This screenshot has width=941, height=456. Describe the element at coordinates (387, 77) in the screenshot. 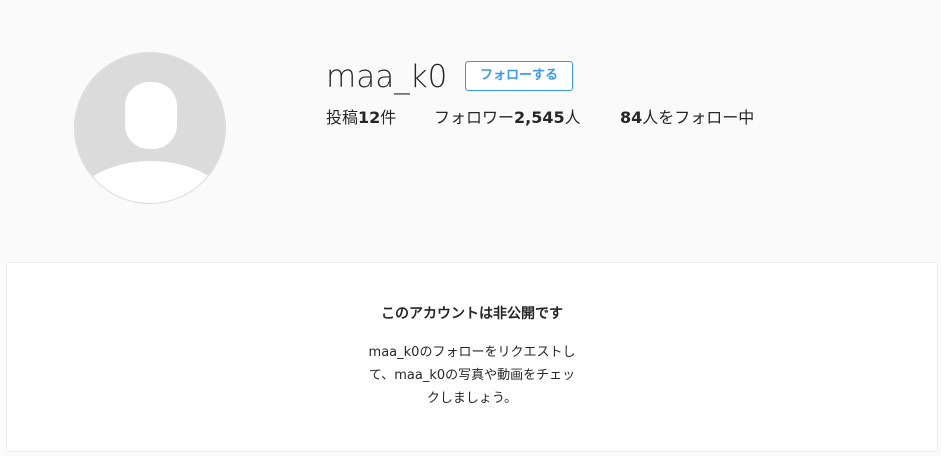

I see `profile-username: maa_k0` at that location.